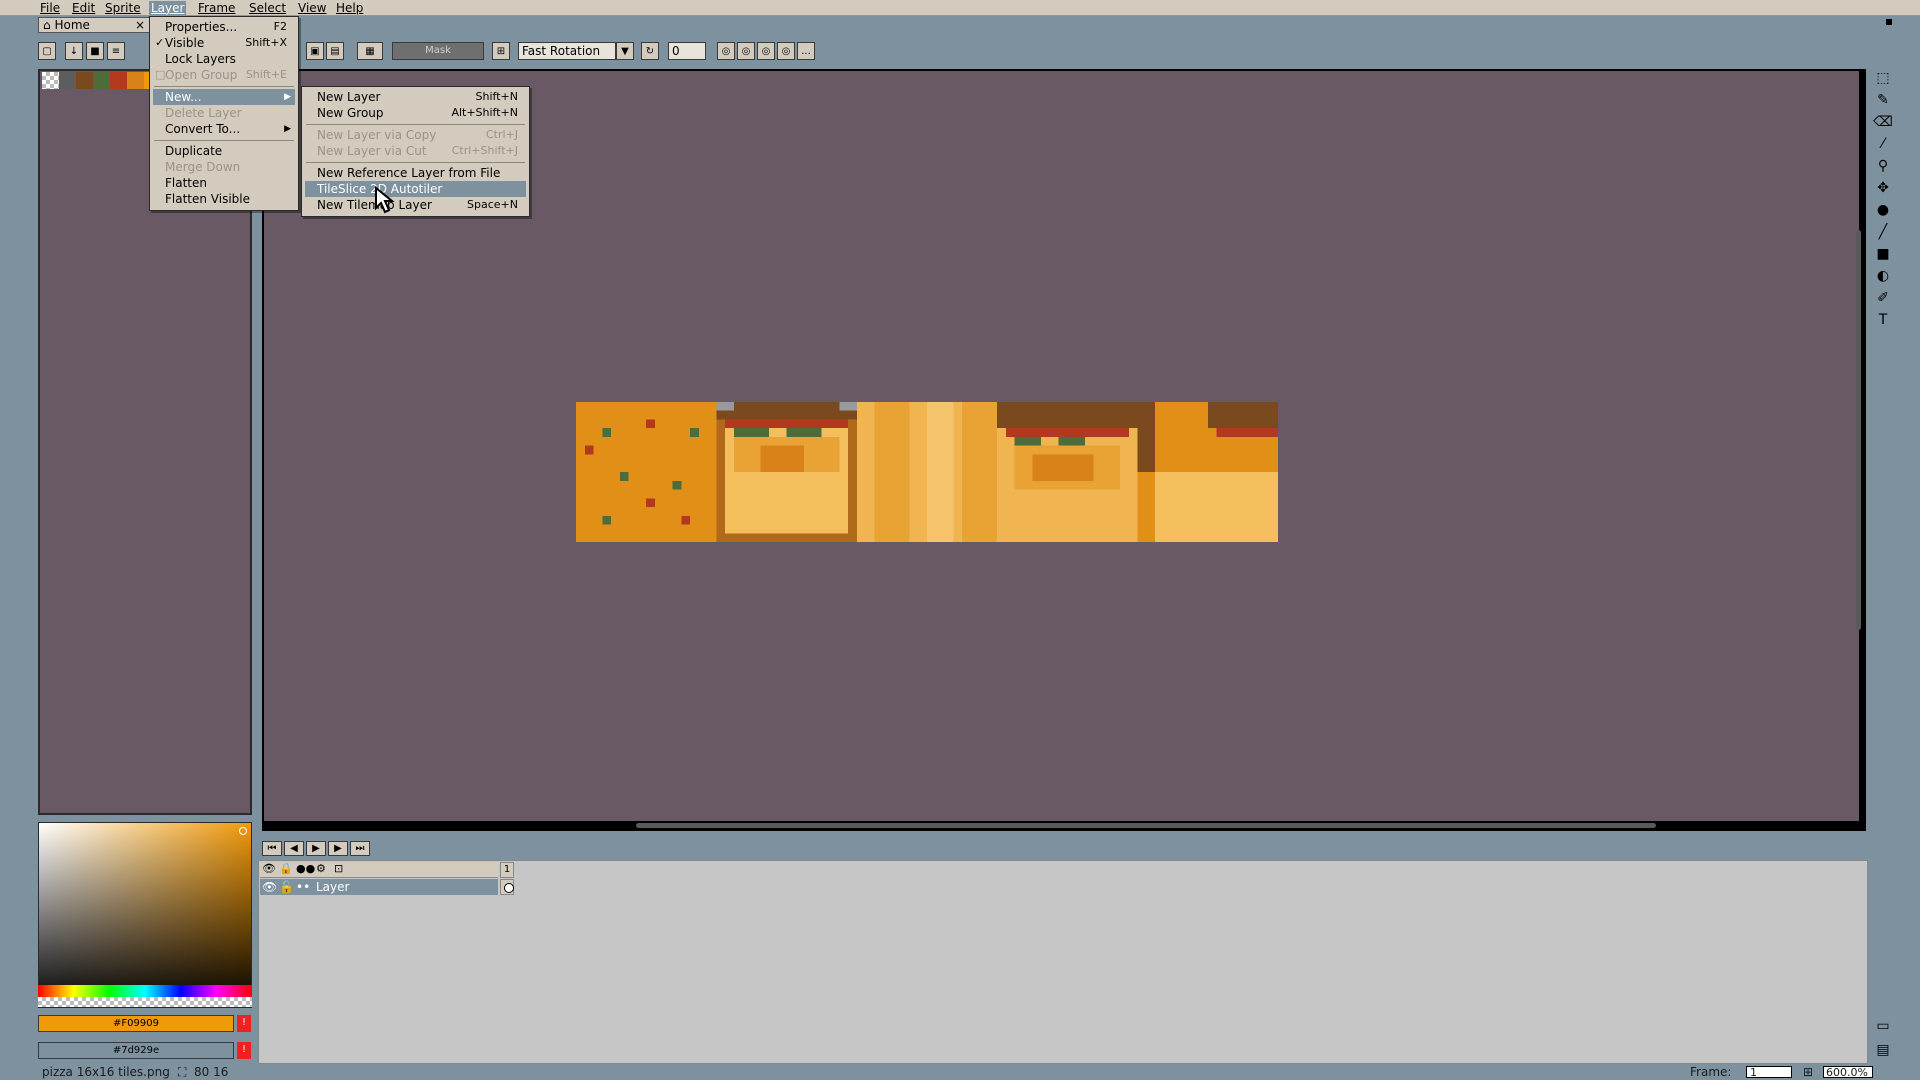  Describe the element at coordinates (501, 51) in the screenshot. I see `pivot-icon: ⊞` at that location.